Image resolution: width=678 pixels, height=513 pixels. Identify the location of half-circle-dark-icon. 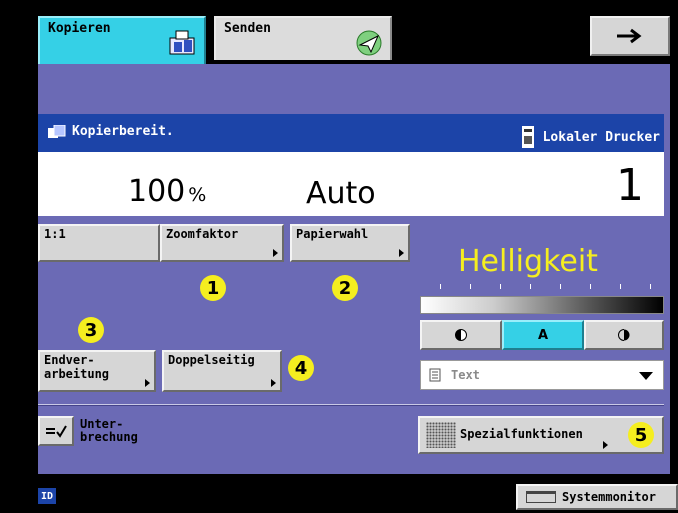
(624, 335).